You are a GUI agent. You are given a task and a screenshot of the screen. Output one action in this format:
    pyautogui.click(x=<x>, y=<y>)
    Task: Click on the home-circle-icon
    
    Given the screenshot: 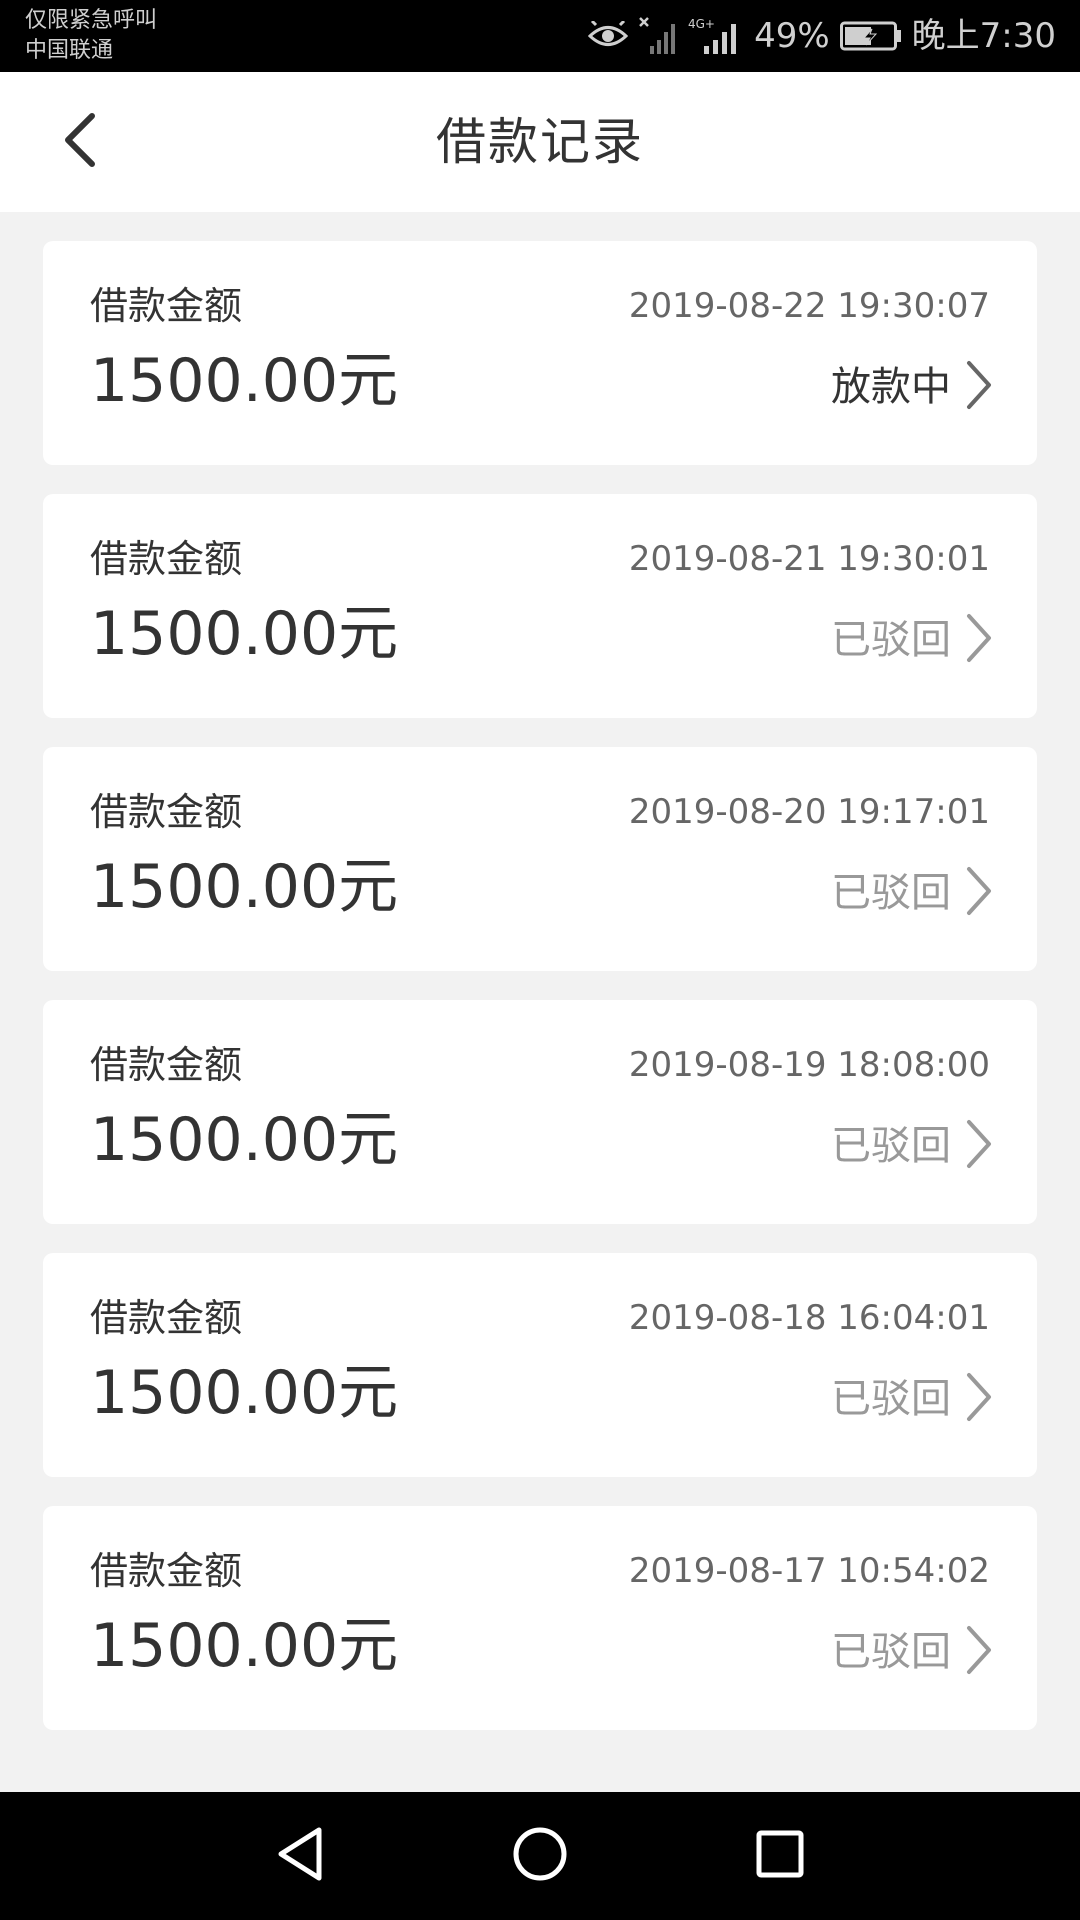 What is the action you would take?
    pyautogui.click(x=540, y=1856)
    